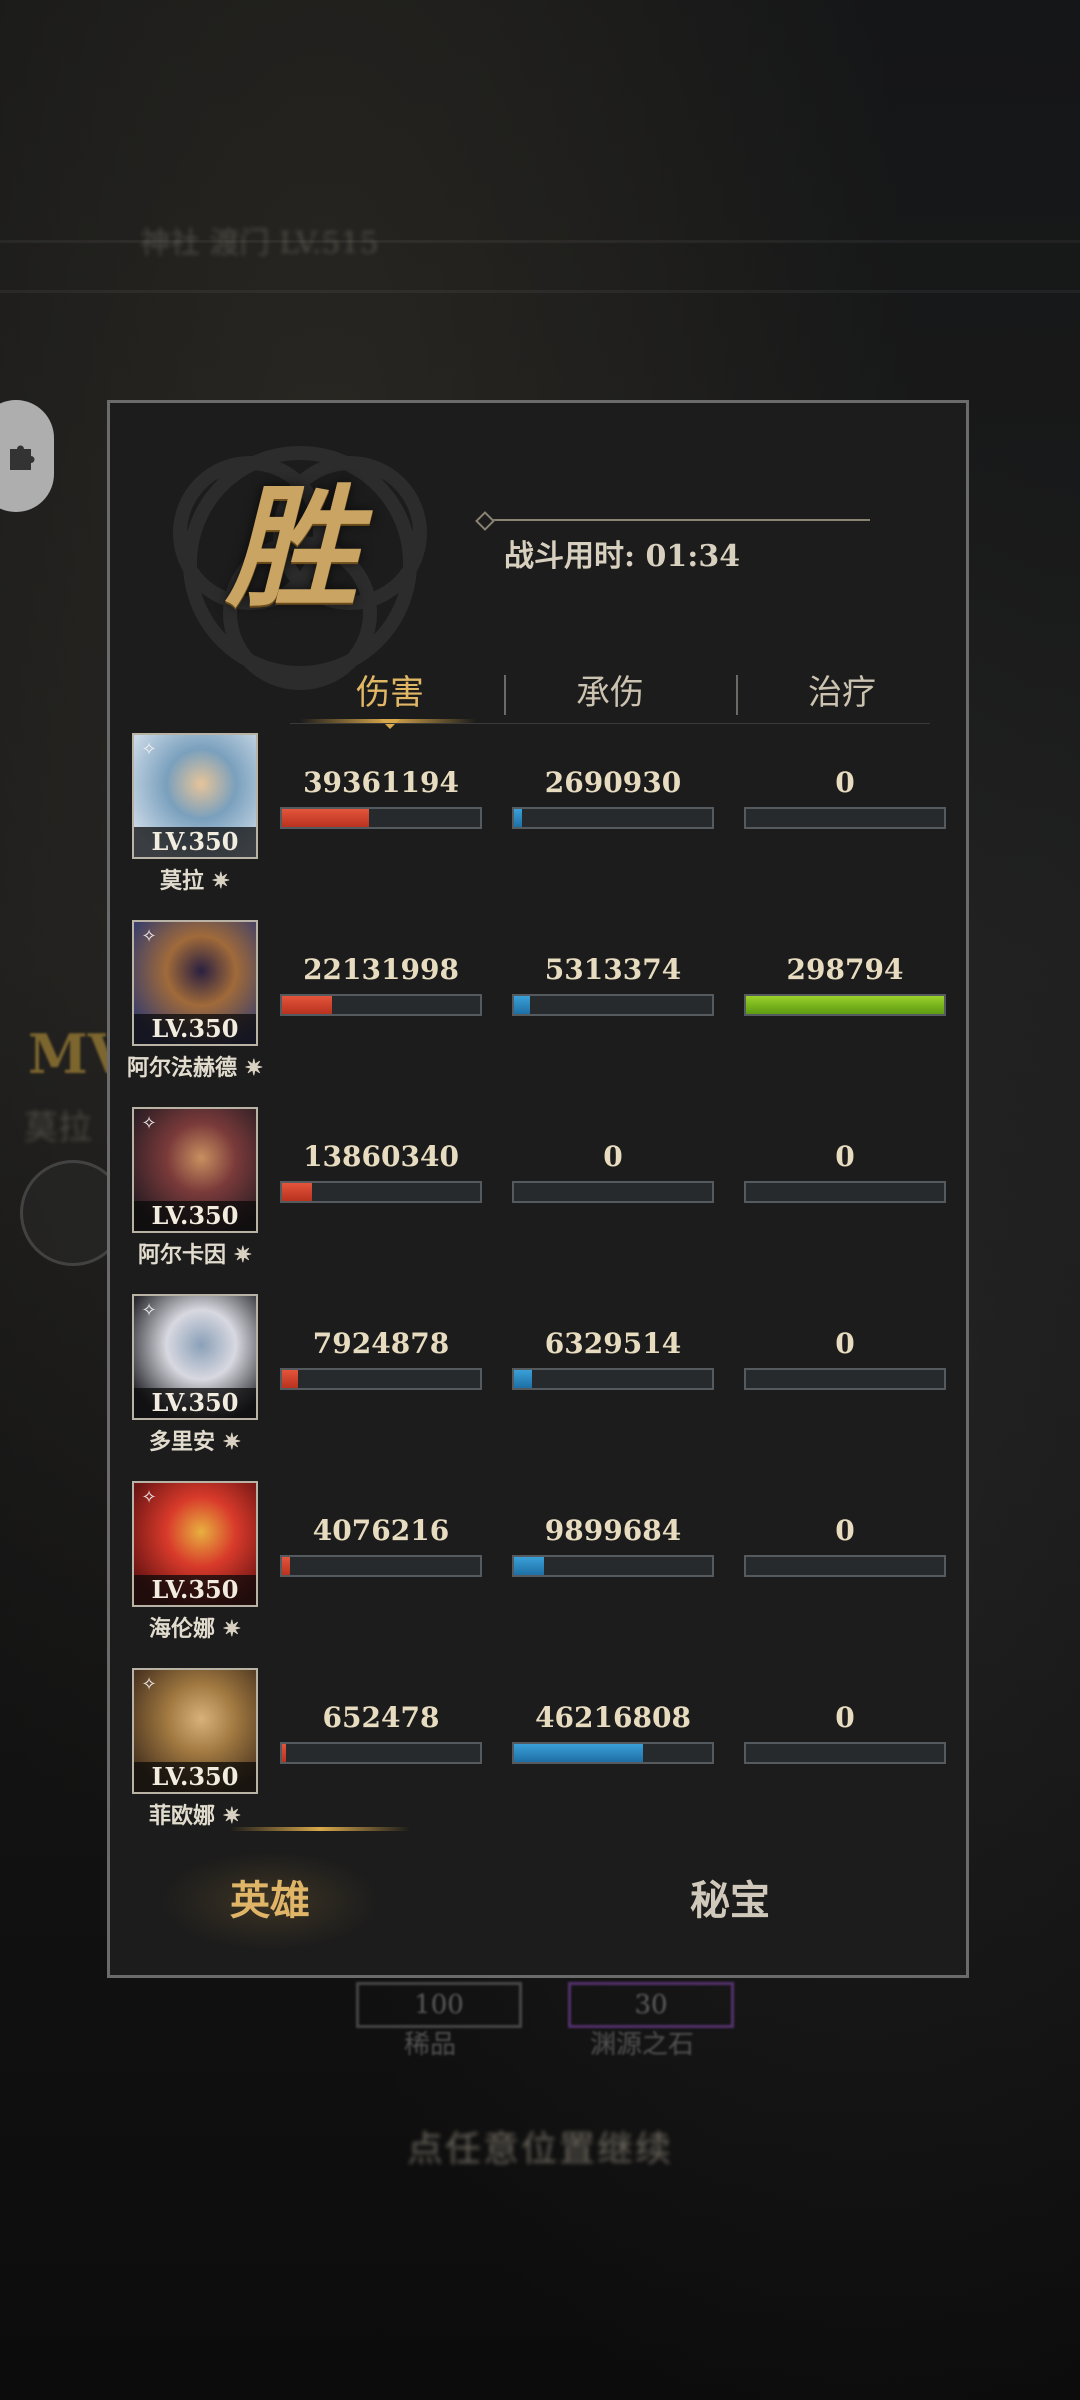 Image resolution: width=1080 pixels, height=2400 pixels. Describe the element at coordinates (540, 2146) in the screenshot. I see `tap-to-continue-hint: 点任意位置继续` at that location.